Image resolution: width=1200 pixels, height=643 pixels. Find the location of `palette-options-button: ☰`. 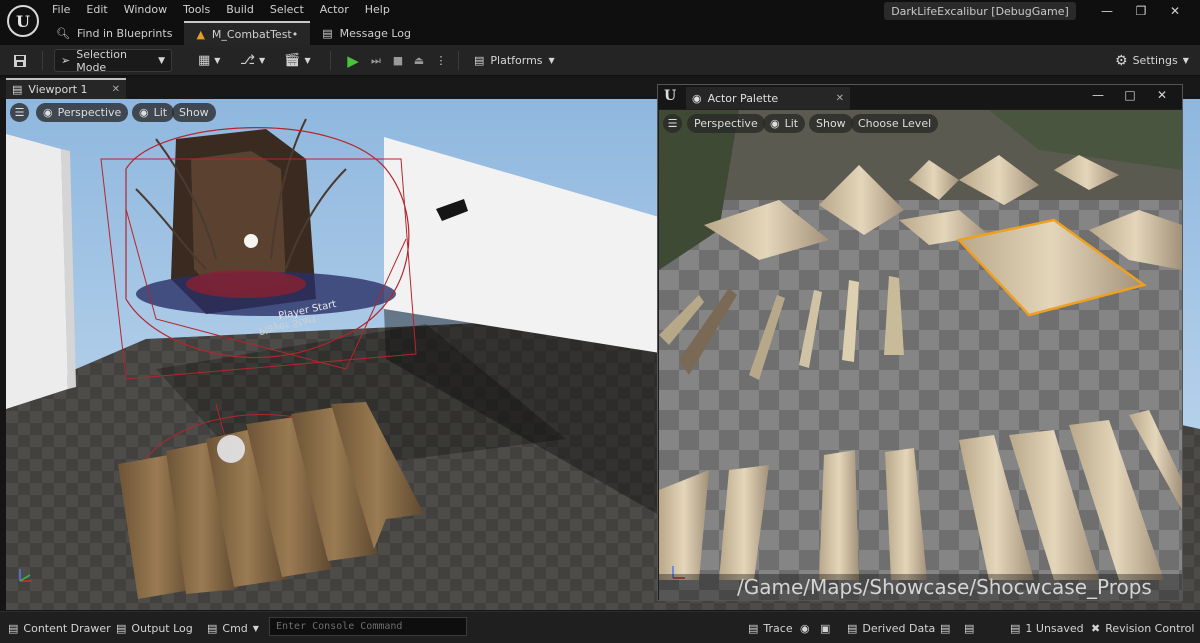

palette-options-button: ☰ is located at coordinates (672, 123).